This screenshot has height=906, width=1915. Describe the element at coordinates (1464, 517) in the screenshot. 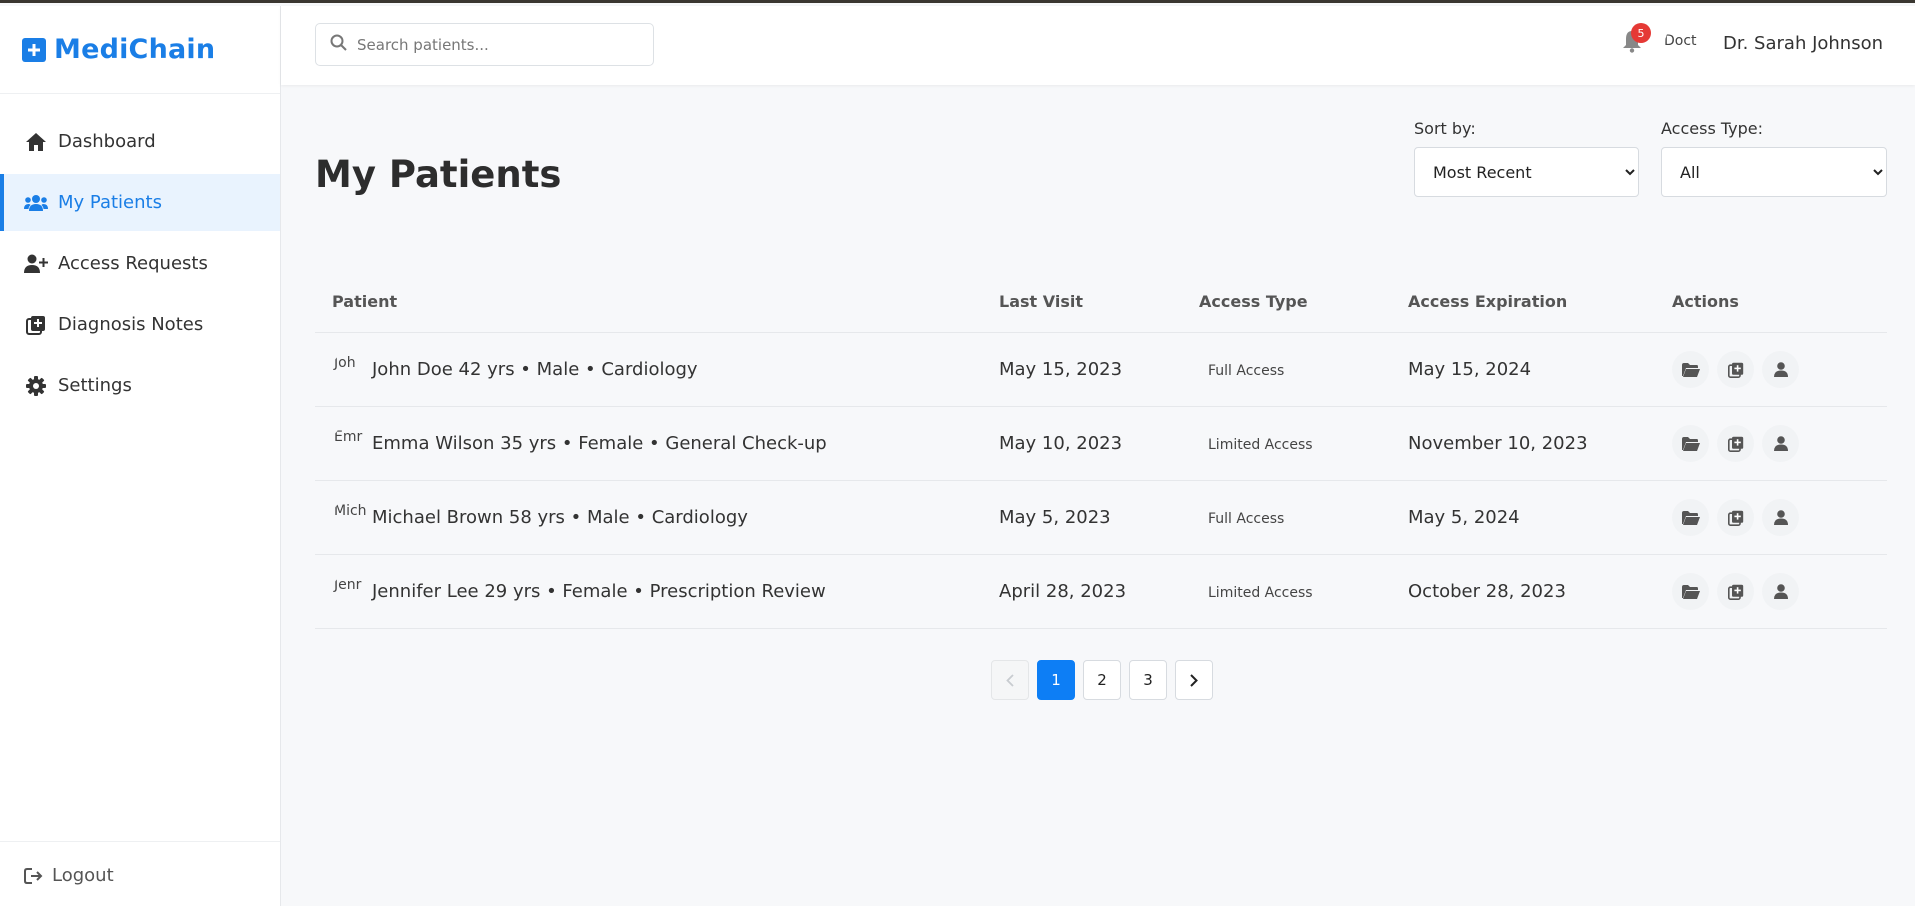

I see `access-expiration: May 5, 2024` at that location.